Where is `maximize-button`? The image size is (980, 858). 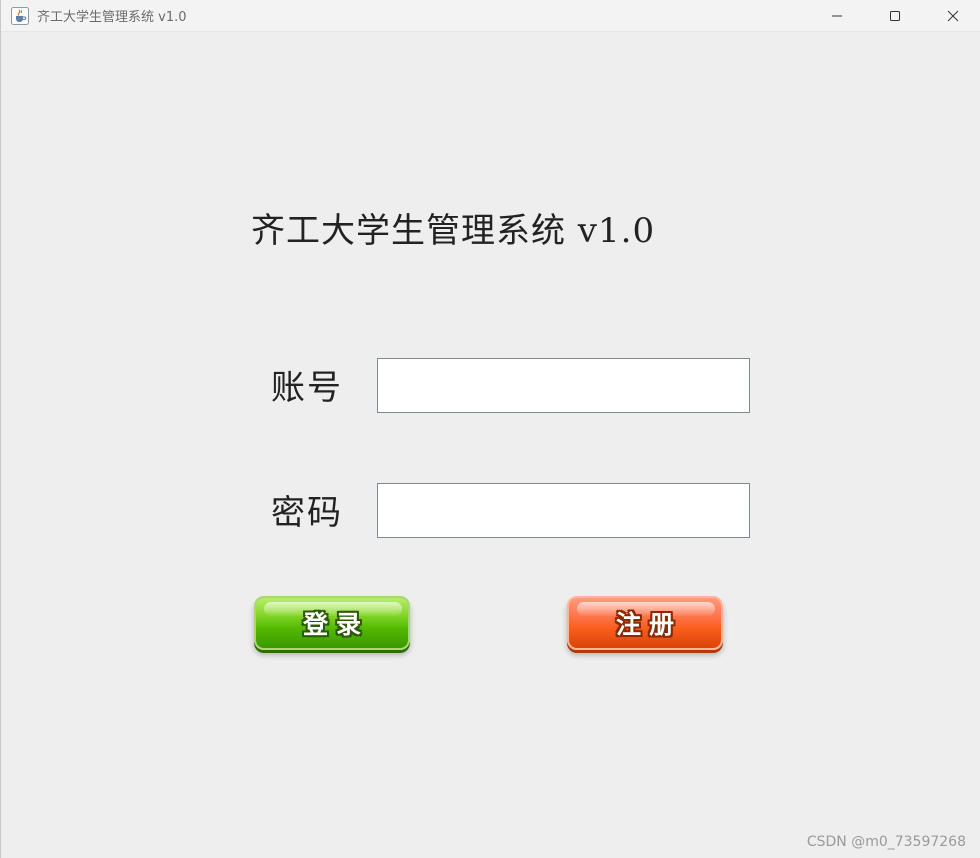
maximize-button is located at coordinates (895, 15).